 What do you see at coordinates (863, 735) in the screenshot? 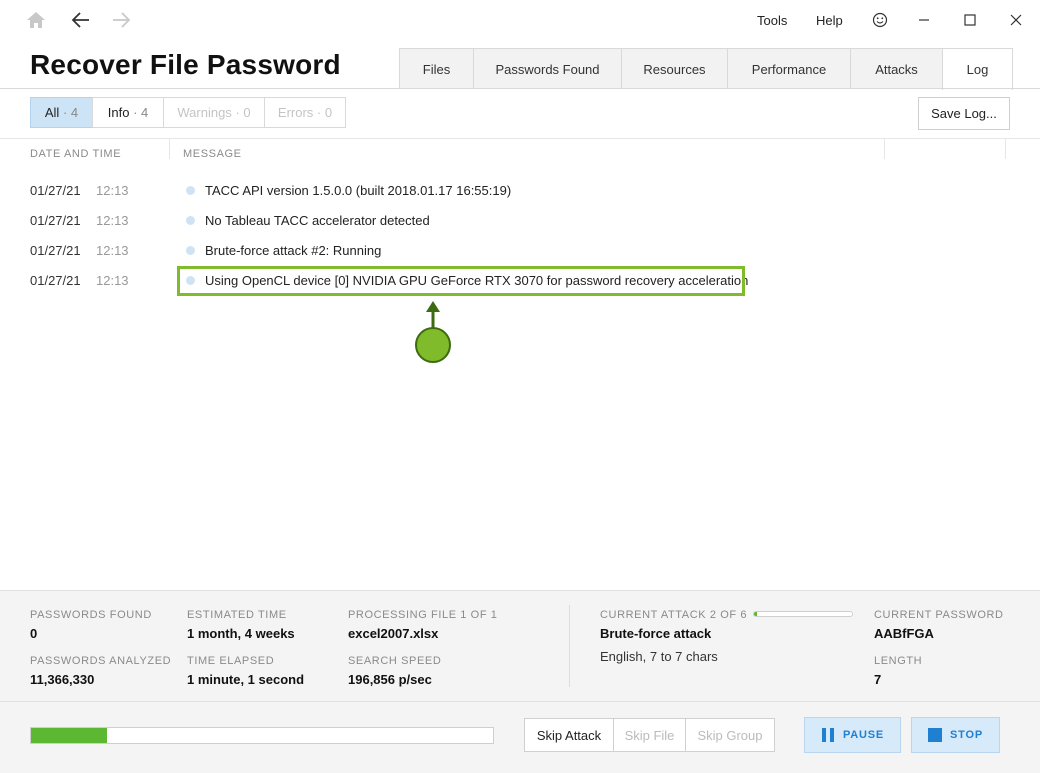
I see `pause-label: PAUSE` at bounding box center [863, 735].